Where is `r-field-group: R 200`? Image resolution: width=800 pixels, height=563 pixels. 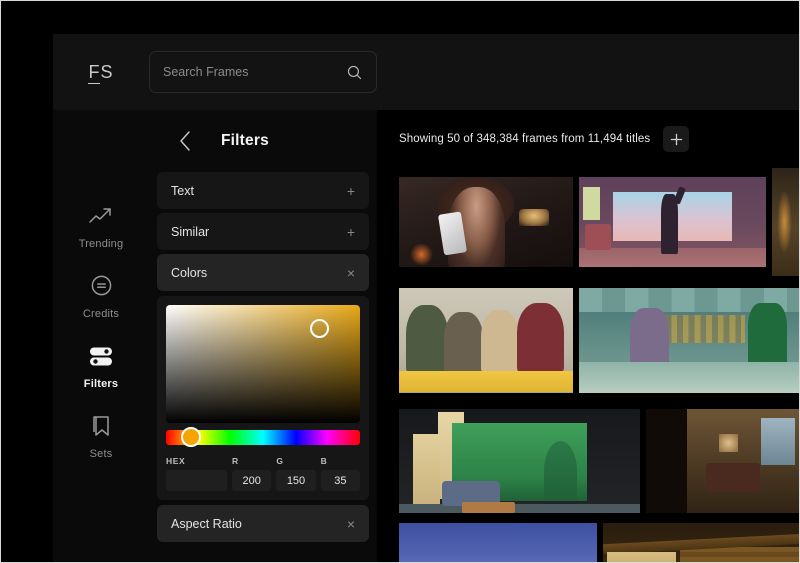 r-field-group: R 200 is located at coordinates (251, 473).